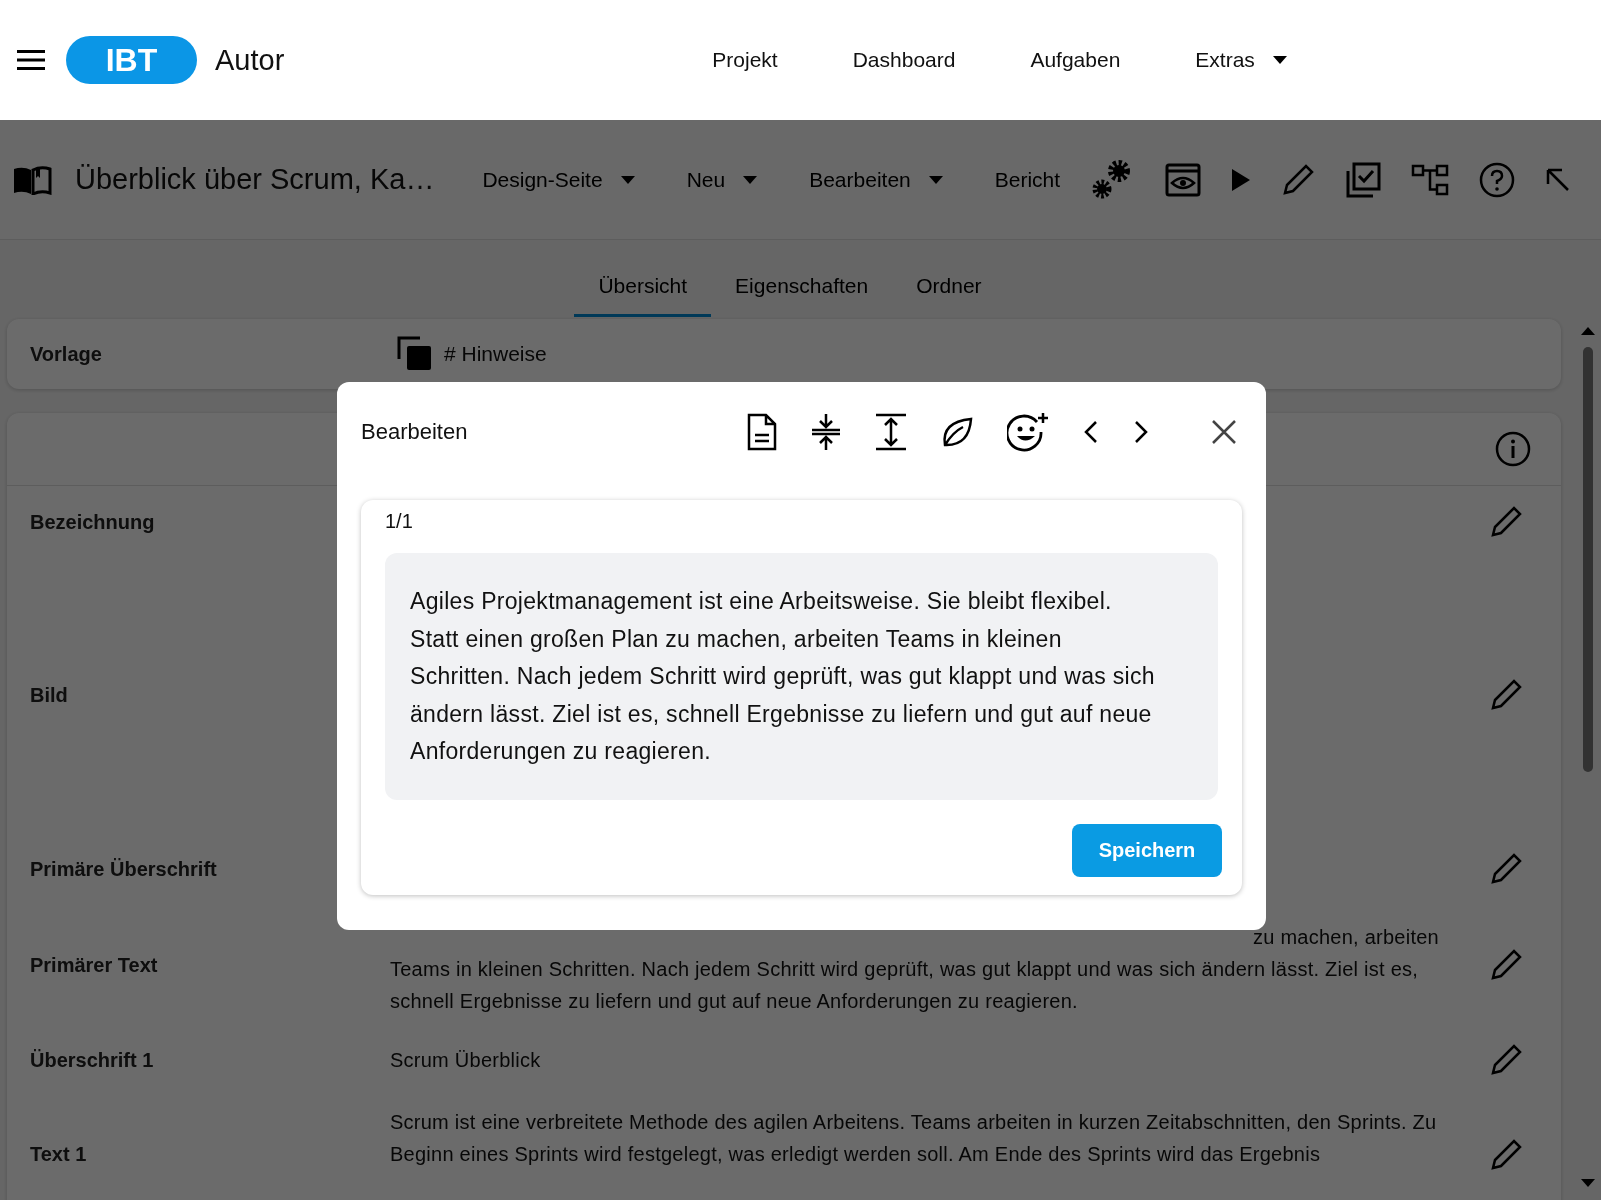 The image size is (1601, 1200). I want to click on field-value: Scrum ist eine verbreitete Methode des agilen Arbeitens. Teams arbeiten in kurzen Zeitabschnitten, den Sprints. Zu Beginn eines Sprints wird festgelegt, was erledigt werden soll. Am Ende des Sprints wird das Ergebnis, so click(914, 1138).